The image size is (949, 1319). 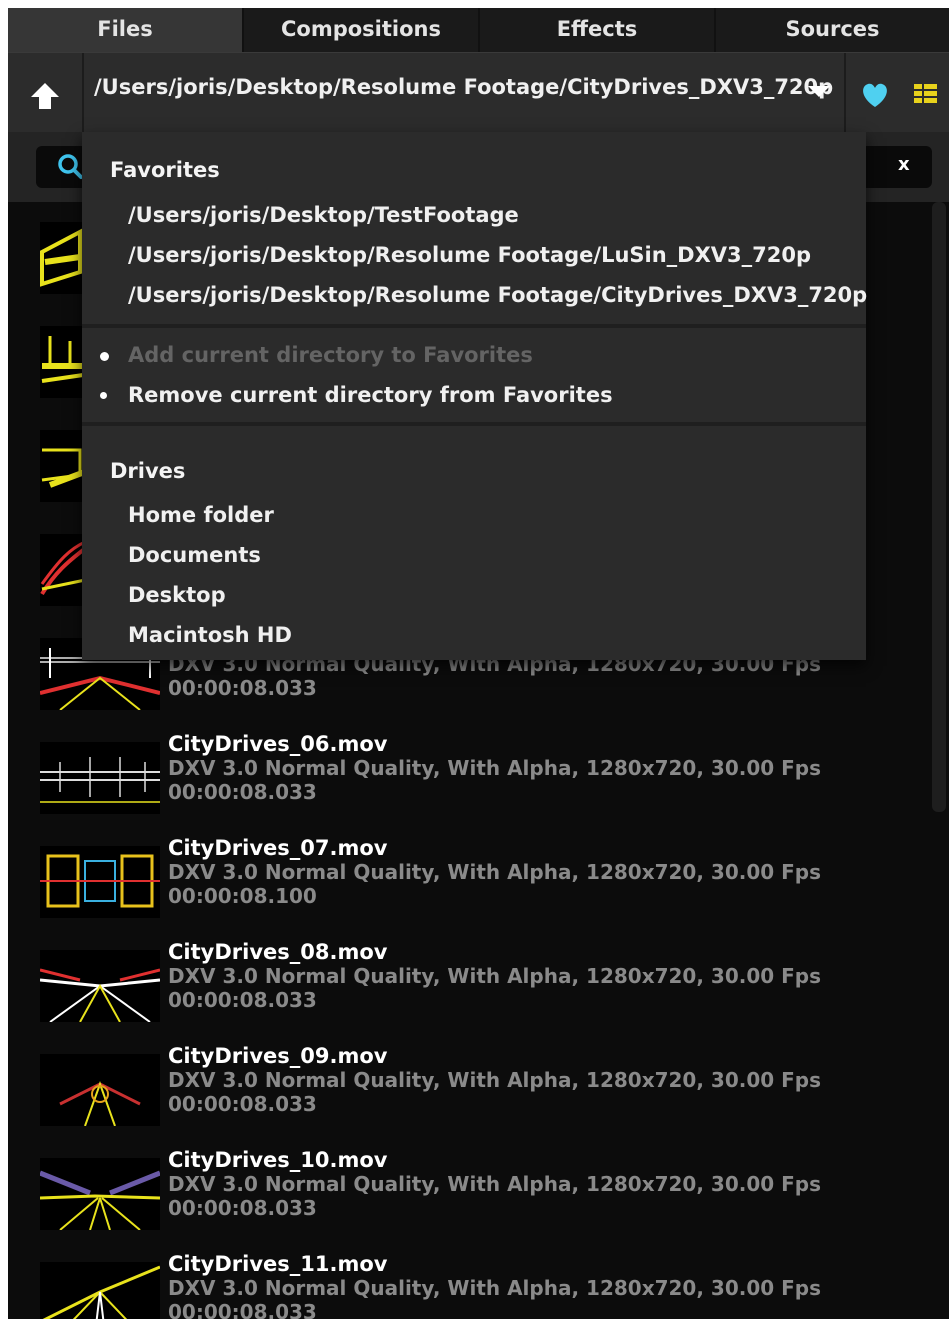 I want to click on favorites-heading: Favorites, so click(x=165, y=170).